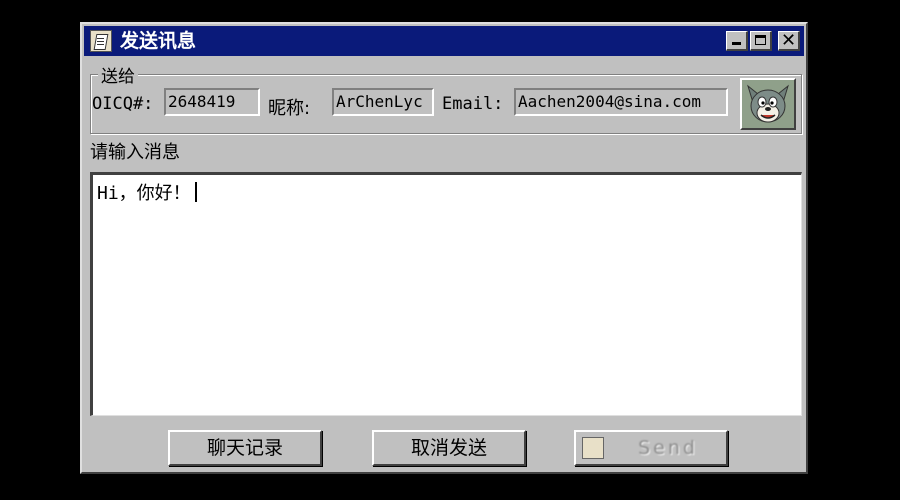 Image resolution: width=900 pixels, height=500 pixels. Describe the element at coordinates (123, 104) in the screenshot. I see `oicq-label: OICQ#:` at that location.